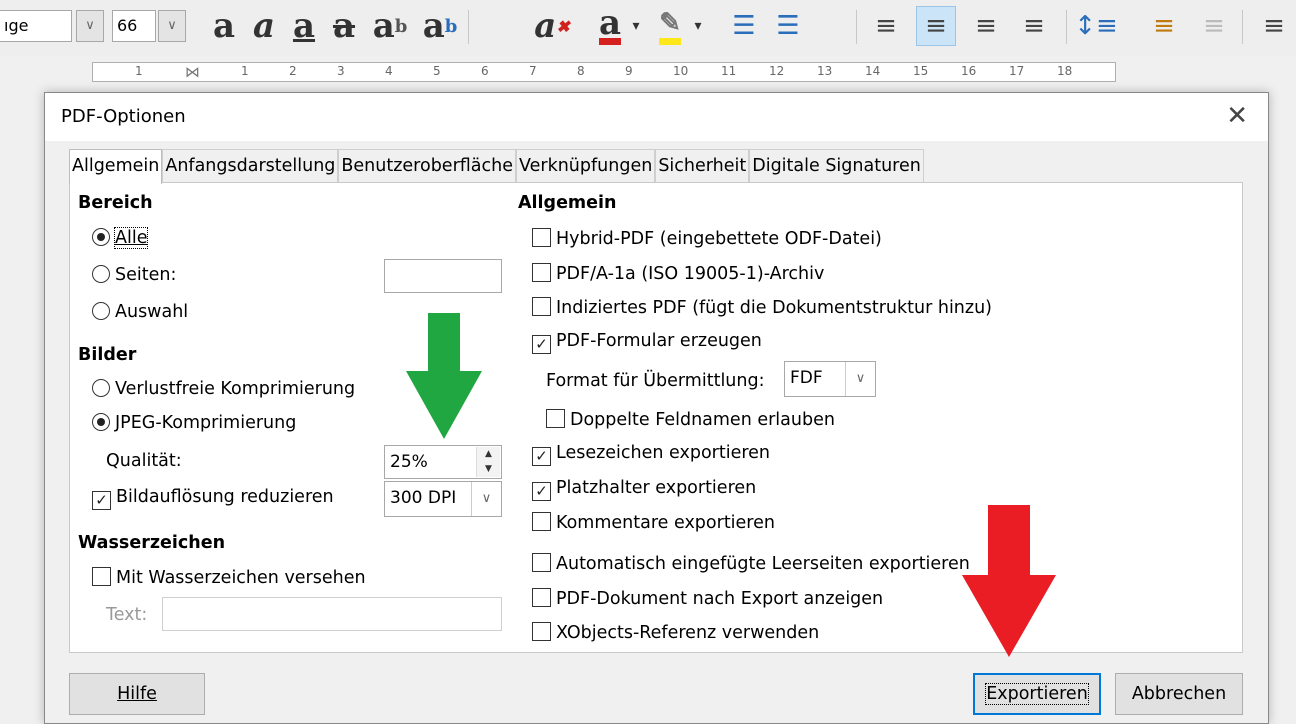 This screenshot has width=1296, height=724. I want to click on cancel-button: Abbrechen, so click(1179, 694).